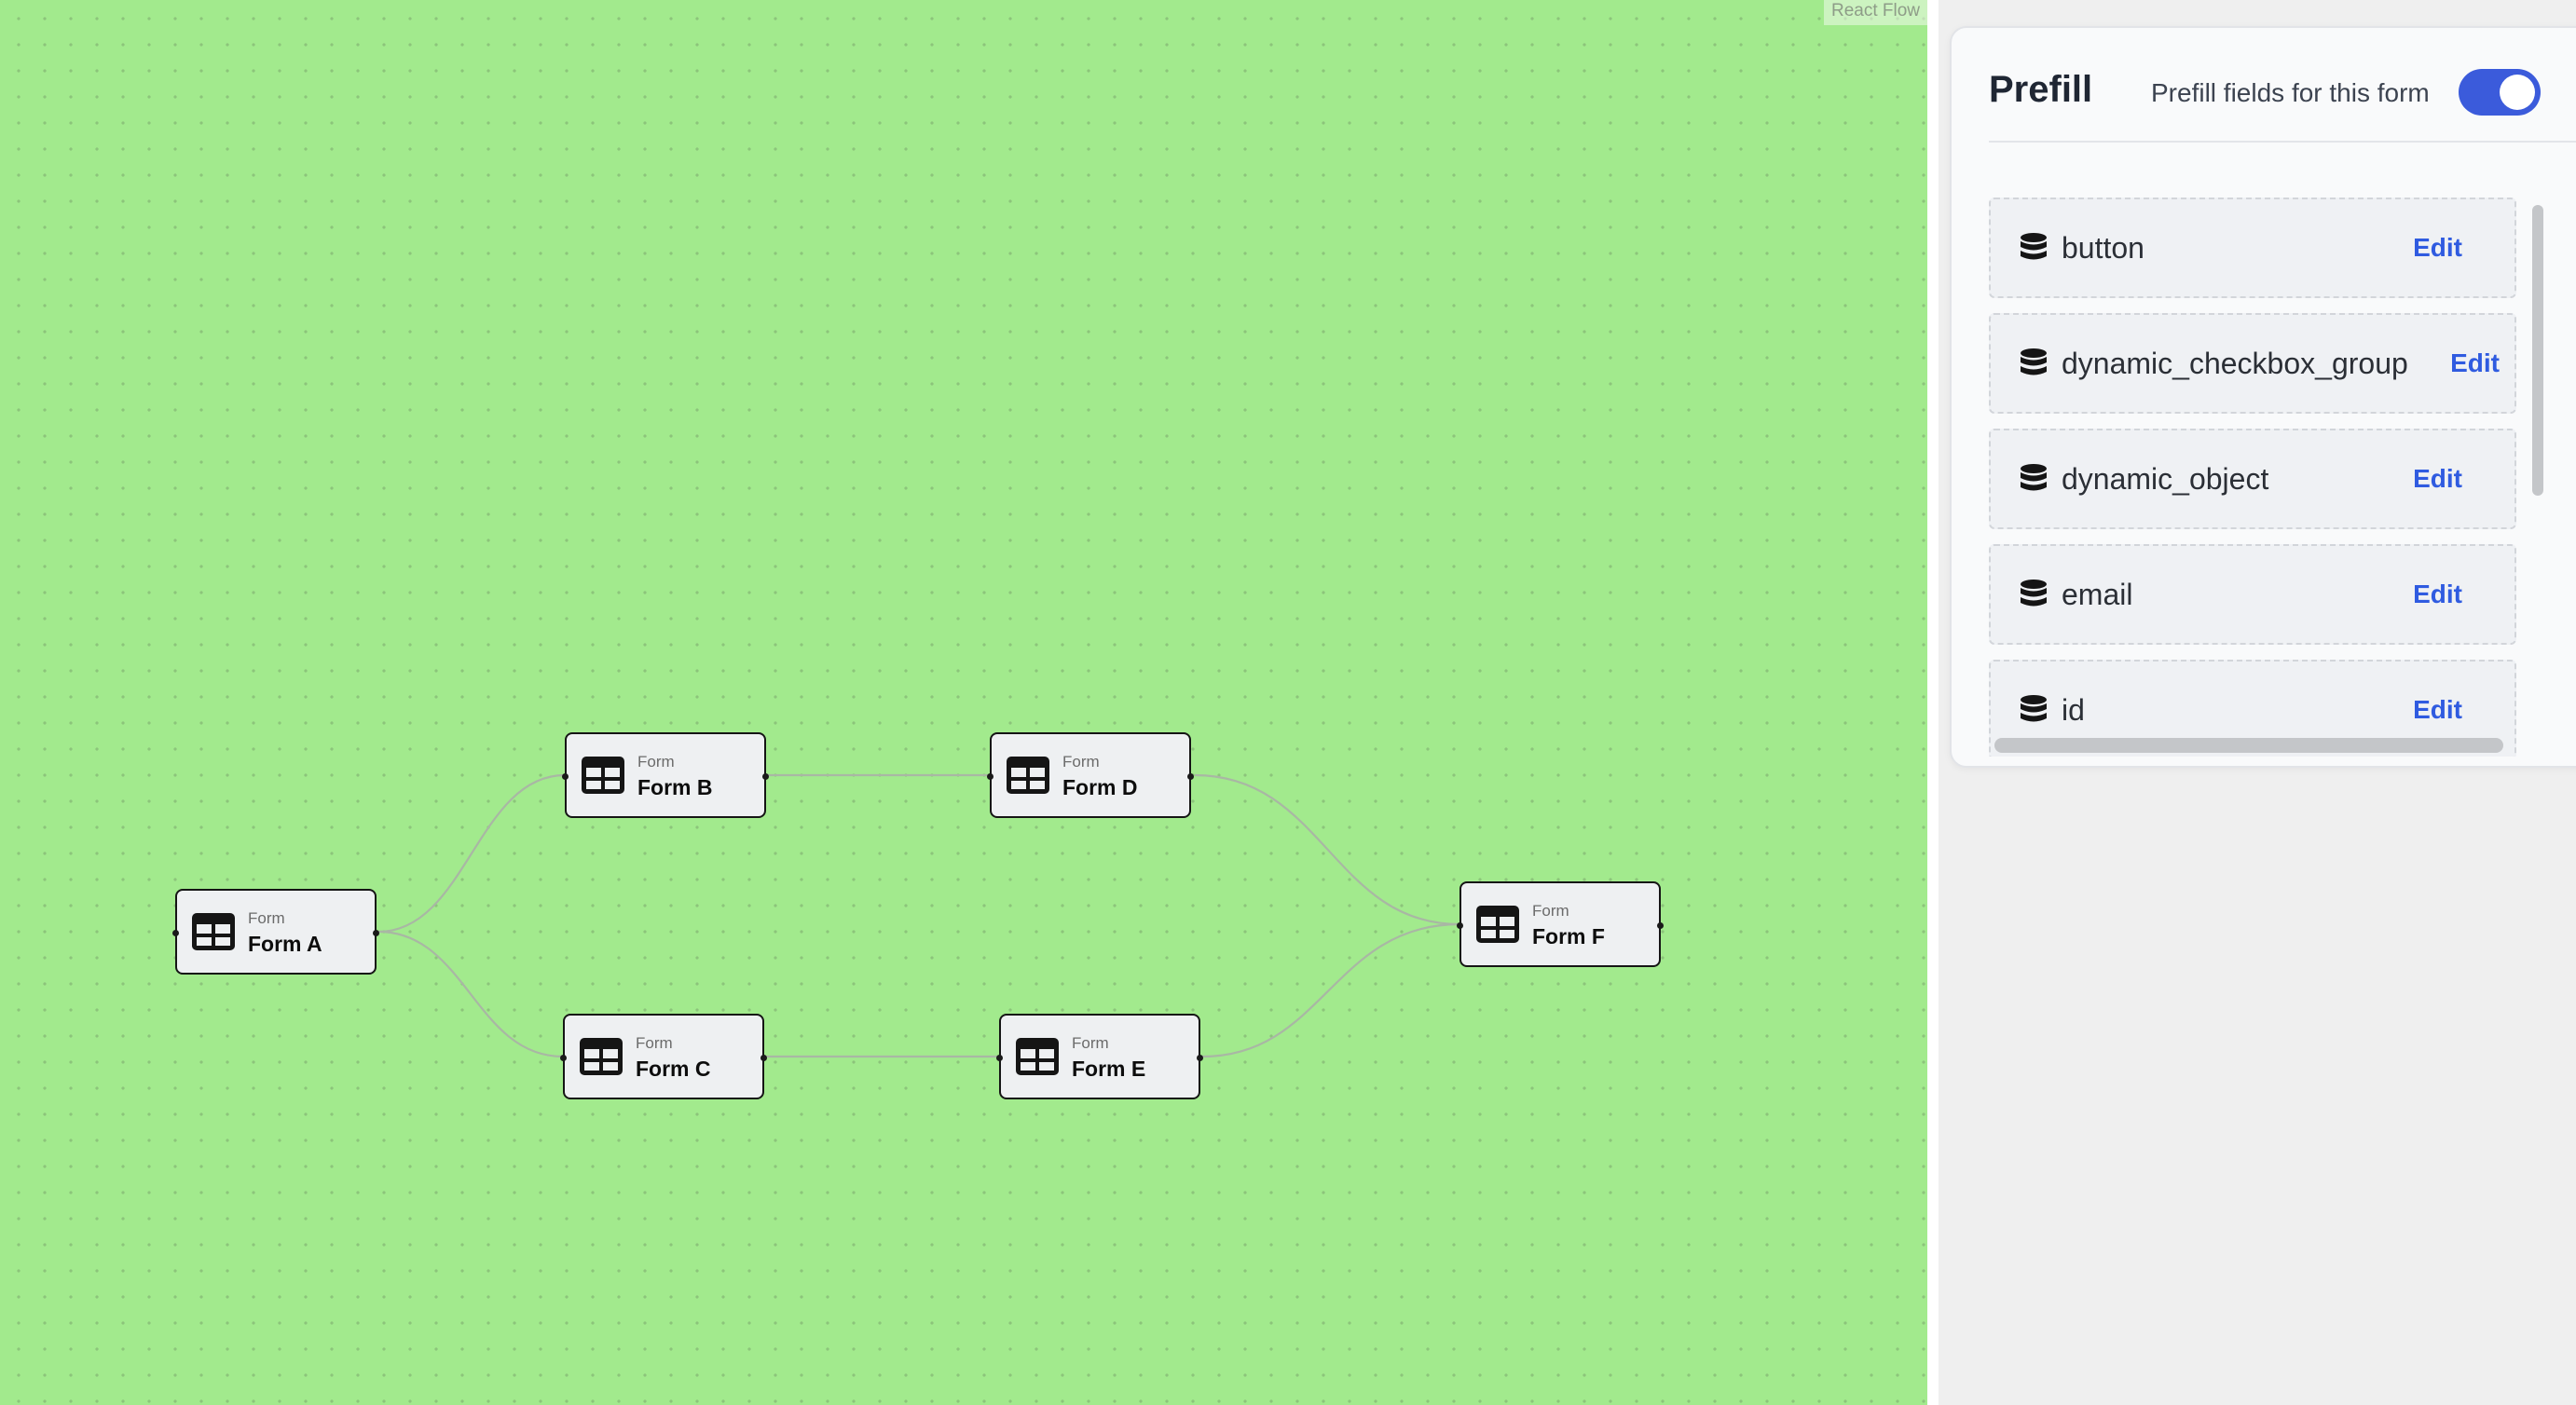  What do you see at coordinates (1568, 936) in the screenshot?
I see `node-title: Form F` at bounding box center [1568, 936].